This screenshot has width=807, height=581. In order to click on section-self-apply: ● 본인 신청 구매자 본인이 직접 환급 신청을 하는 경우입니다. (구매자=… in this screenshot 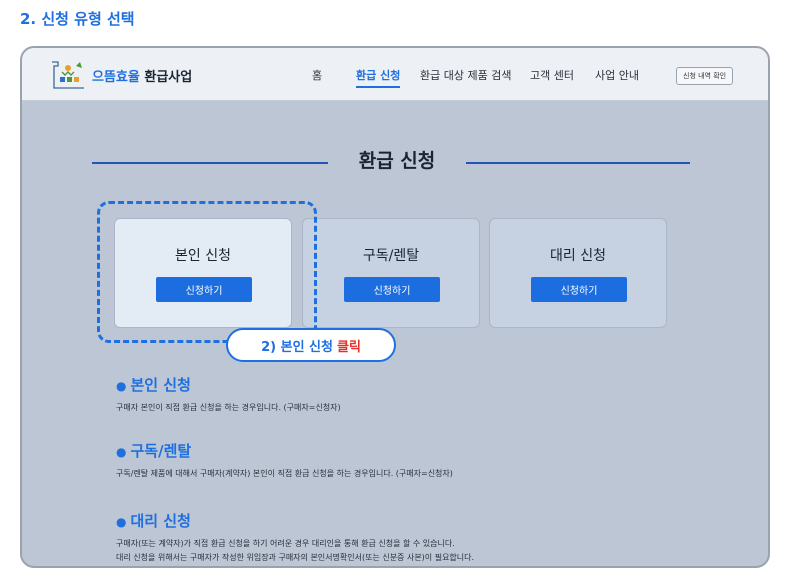, I will do `click(228, 394)`.